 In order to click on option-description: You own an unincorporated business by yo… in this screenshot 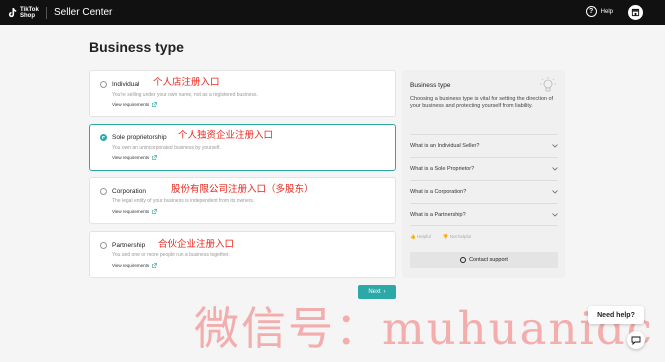, I will do `click(166, 148)`.